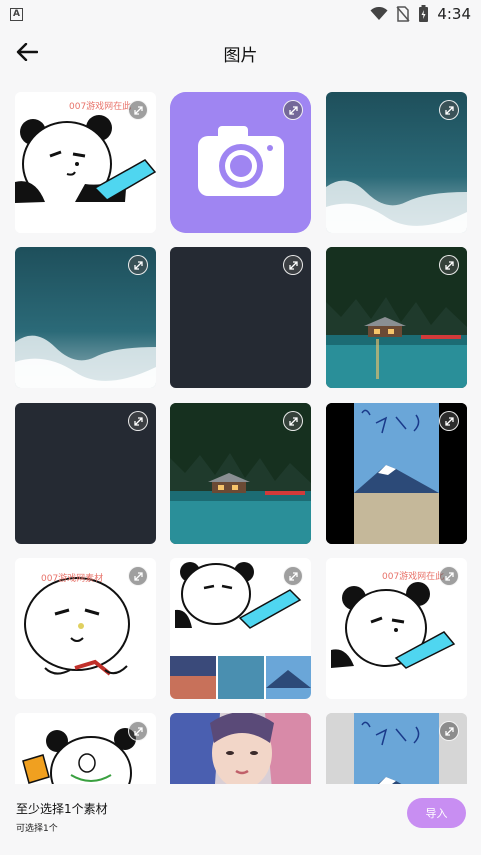  What do you see at coordinates (436, 813) in the screenshot?
I see `import-button: 导入` at bounding box center [436, 813].